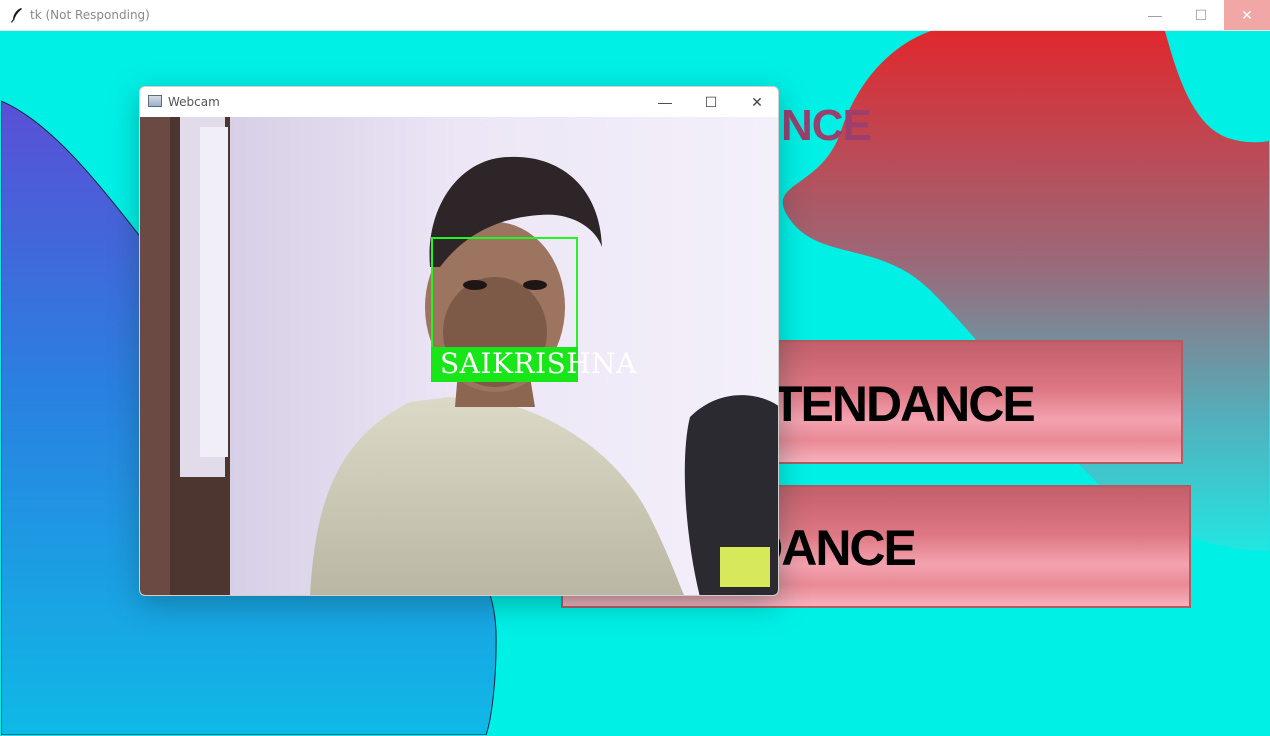 This screenshot has height=736, width=1270. What do you see at coordinates (1155, 15) in the screenshot?
I see `minimize-button: —` at bounding box center [1155, 15].